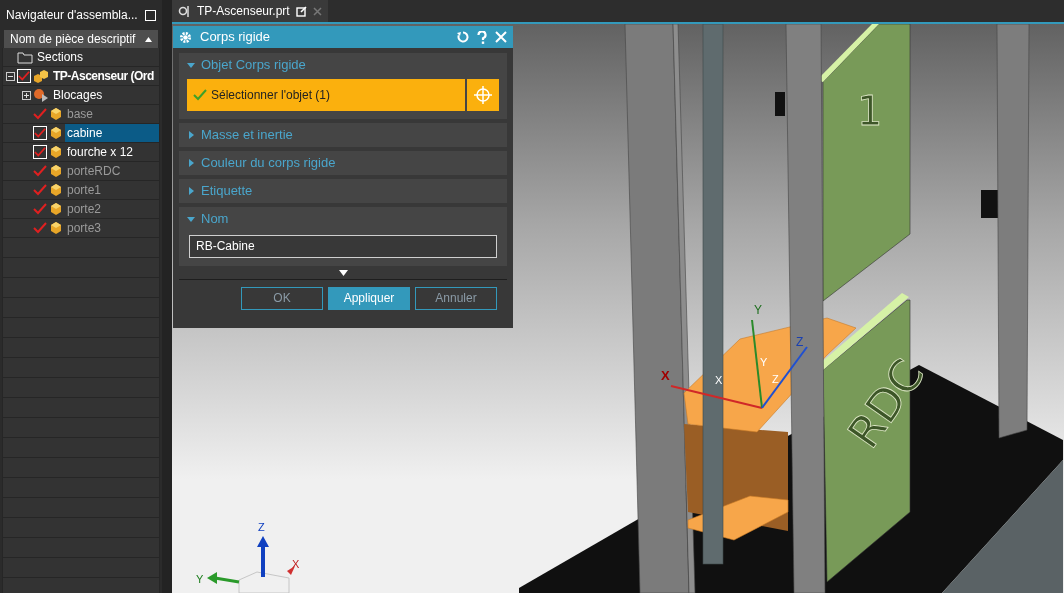  I want to click on section-header: Objet Corps rigide, so click(343, 65).